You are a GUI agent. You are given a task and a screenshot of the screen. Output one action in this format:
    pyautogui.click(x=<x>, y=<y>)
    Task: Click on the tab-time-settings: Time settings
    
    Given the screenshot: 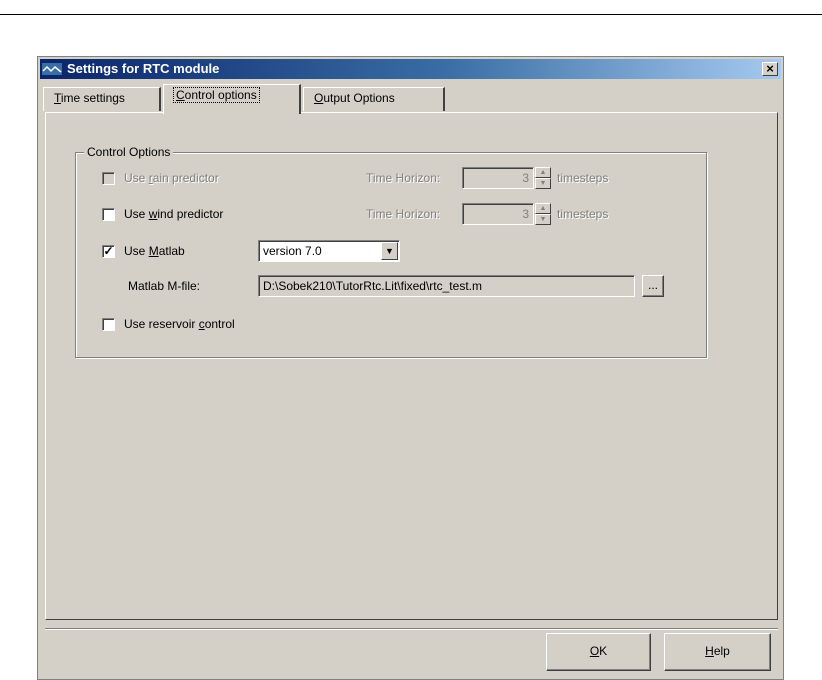 What is the action you would take?
    pyautogui.click(x=102, y=99)
    